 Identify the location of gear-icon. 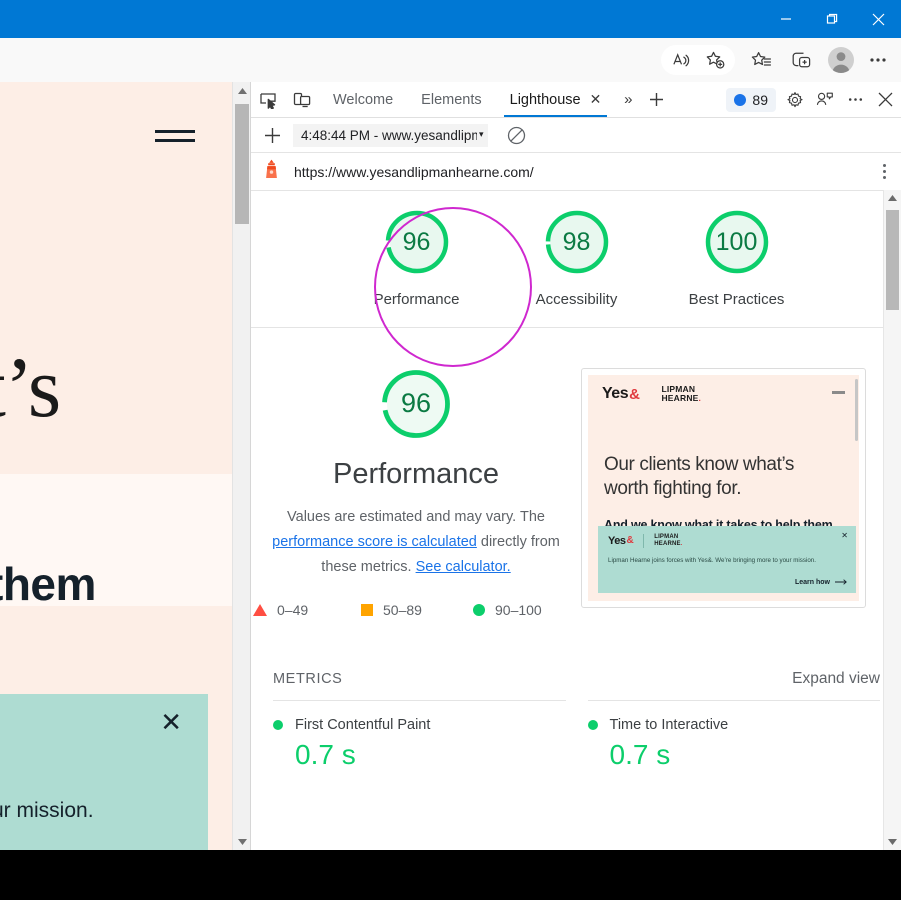
(795, 100).